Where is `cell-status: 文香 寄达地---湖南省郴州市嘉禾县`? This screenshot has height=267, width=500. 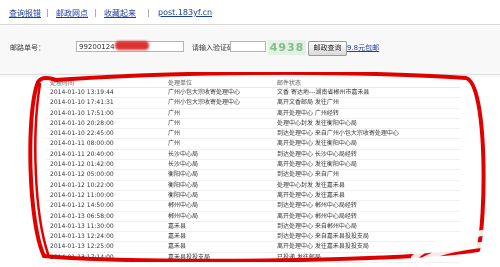
cell-status: 文香 寄达地---湖南省郴州市嘉禾县 is located at coordinates (323, 92).